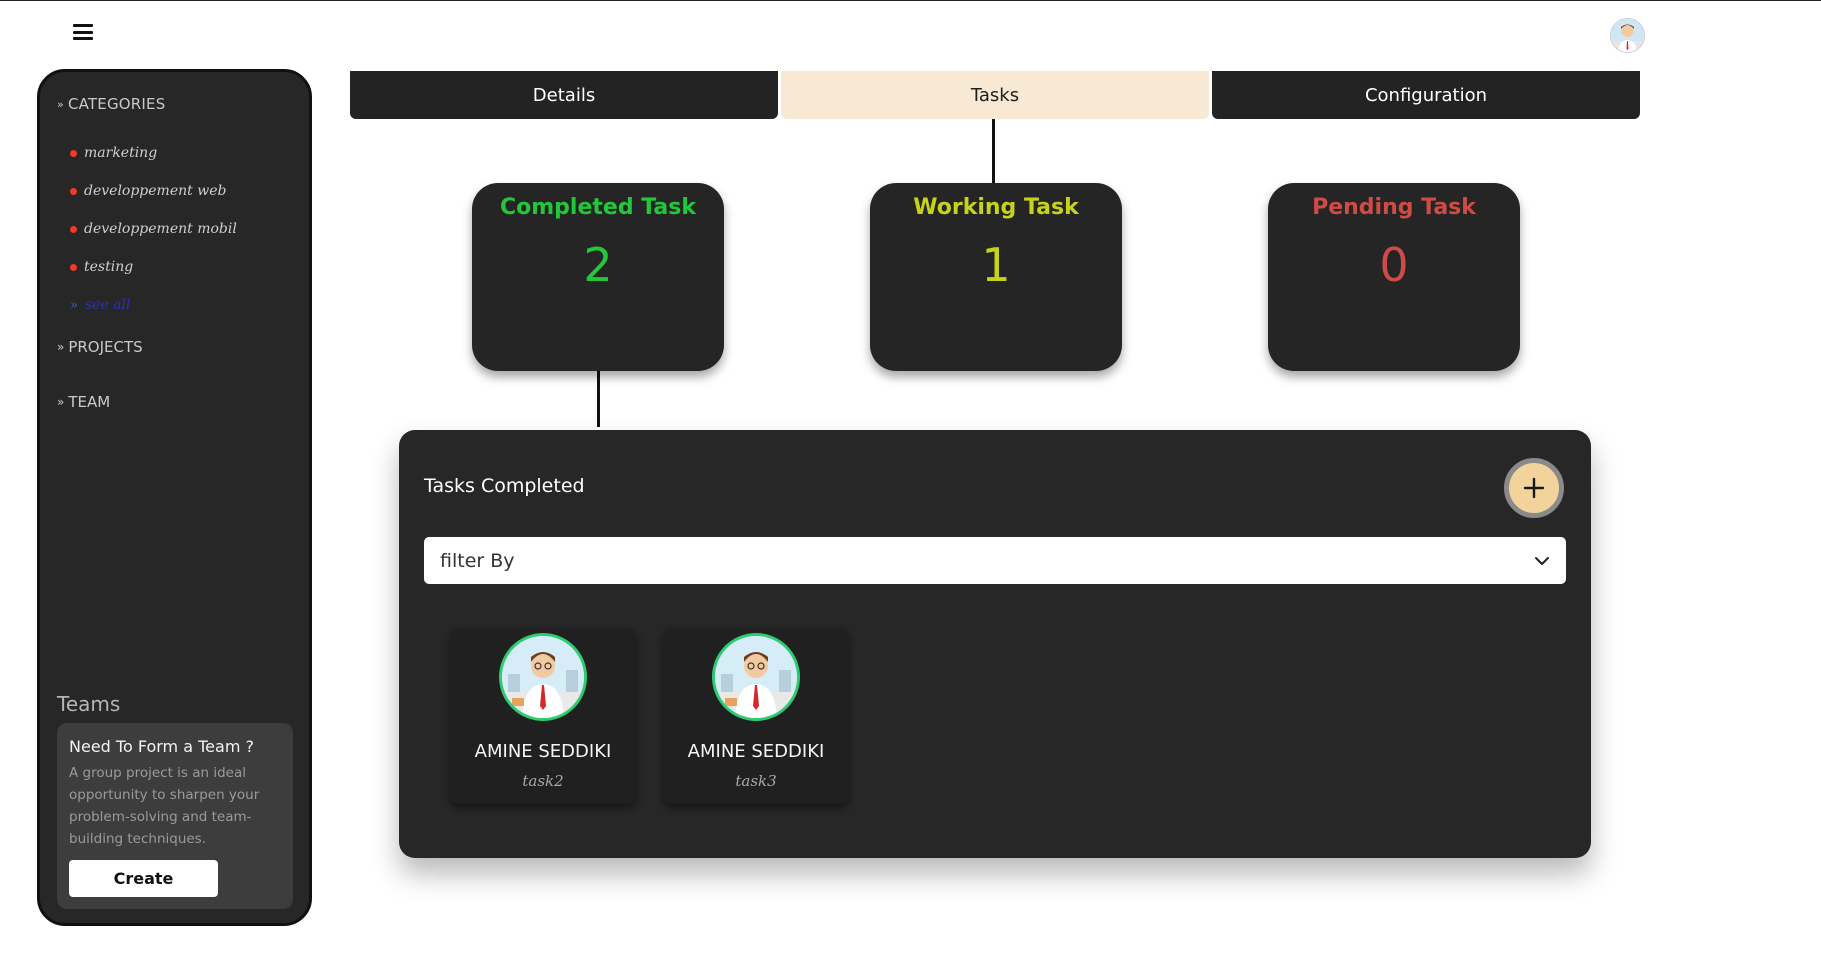  What do you see at coordinates (564, 95) in the screenshot?
I see `tab-details: Details` at bounding box center [564, 95].